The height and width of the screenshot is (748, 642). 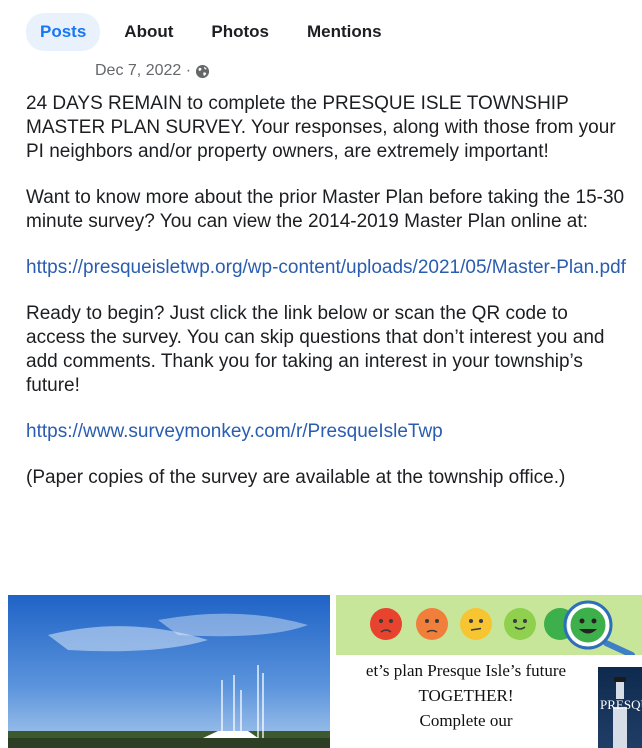 I want to click on post-meta: Dec 7, 2022 ·, so click(x=152, y=71).